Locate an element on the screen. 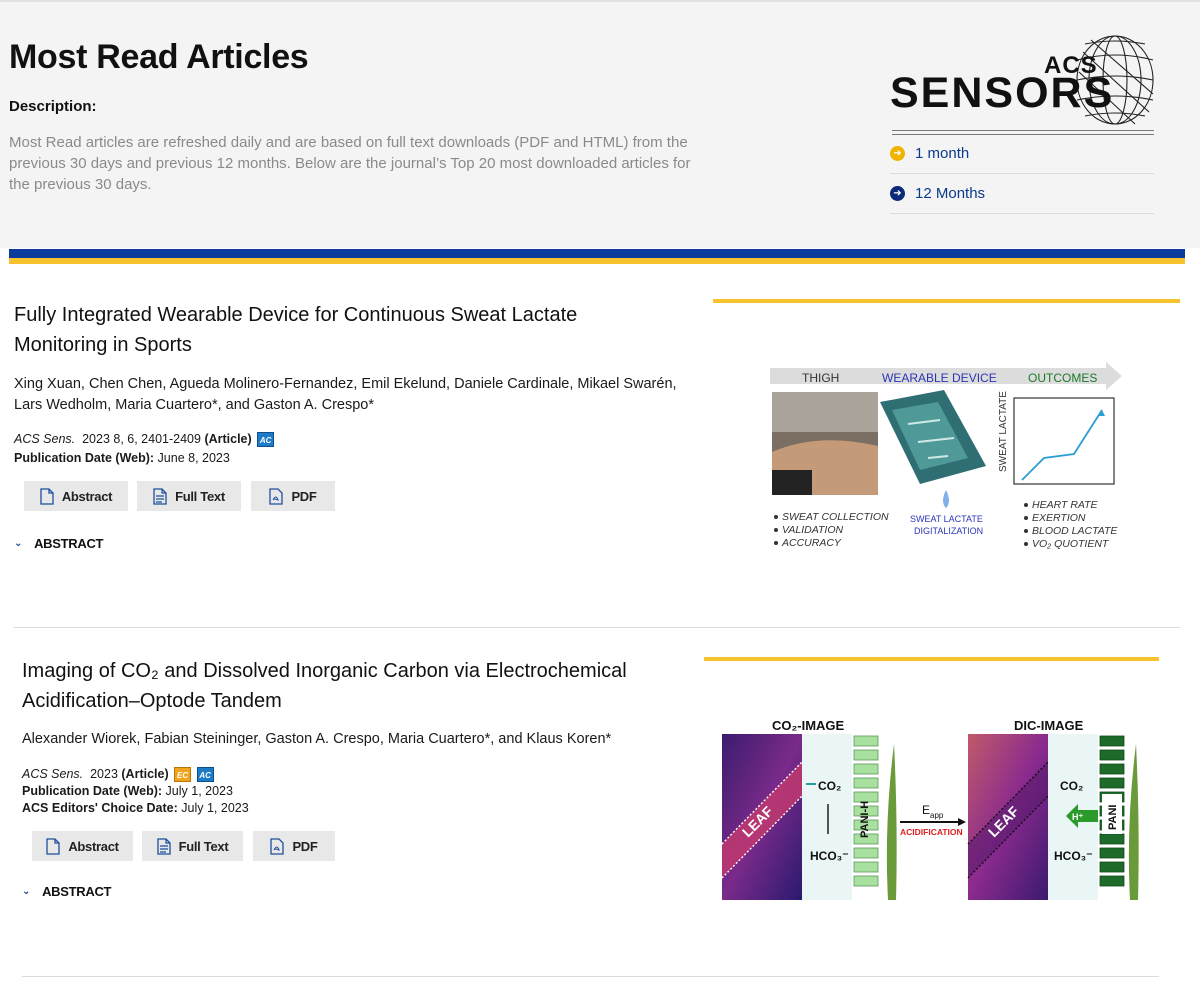 Image resolution: width=1200 pixels, height=1000 pixels. toc-left-item: SWEAT COLLECTION is located at coordinates (835, 517).